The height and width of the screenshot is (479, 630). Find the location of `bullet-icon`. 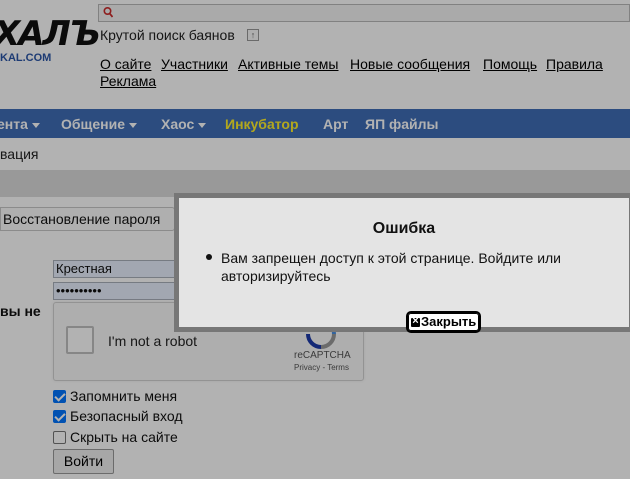

bullet-icon is located at coordinates (209, 257).